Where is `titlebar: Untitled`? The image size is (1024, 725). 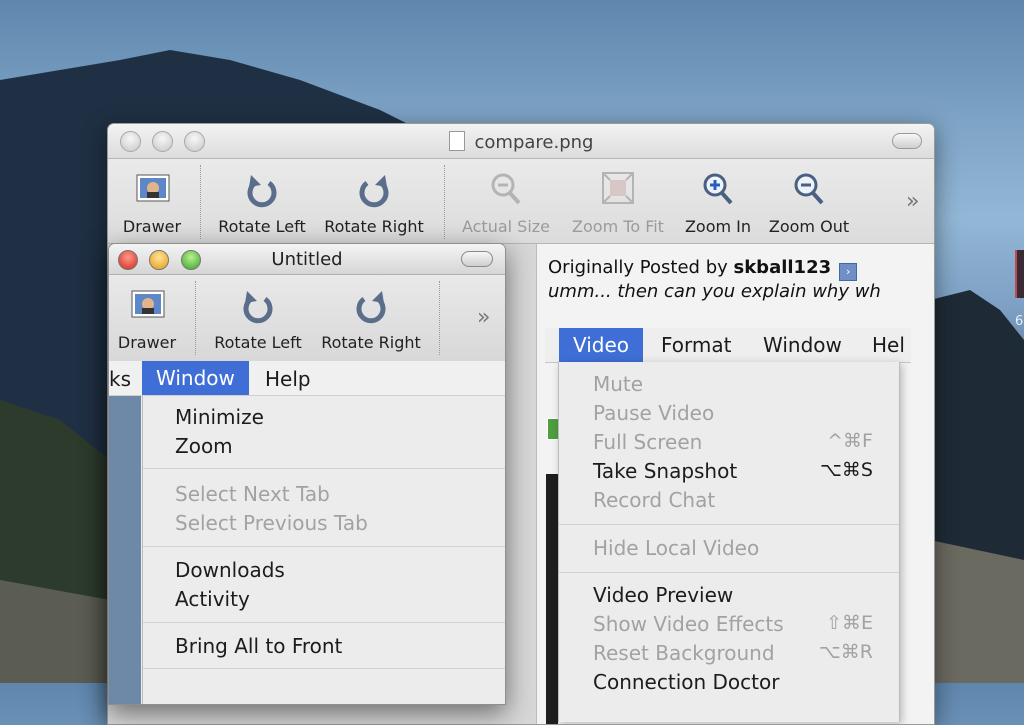 titlebar: Untitled is located at coordinates (307, 259).